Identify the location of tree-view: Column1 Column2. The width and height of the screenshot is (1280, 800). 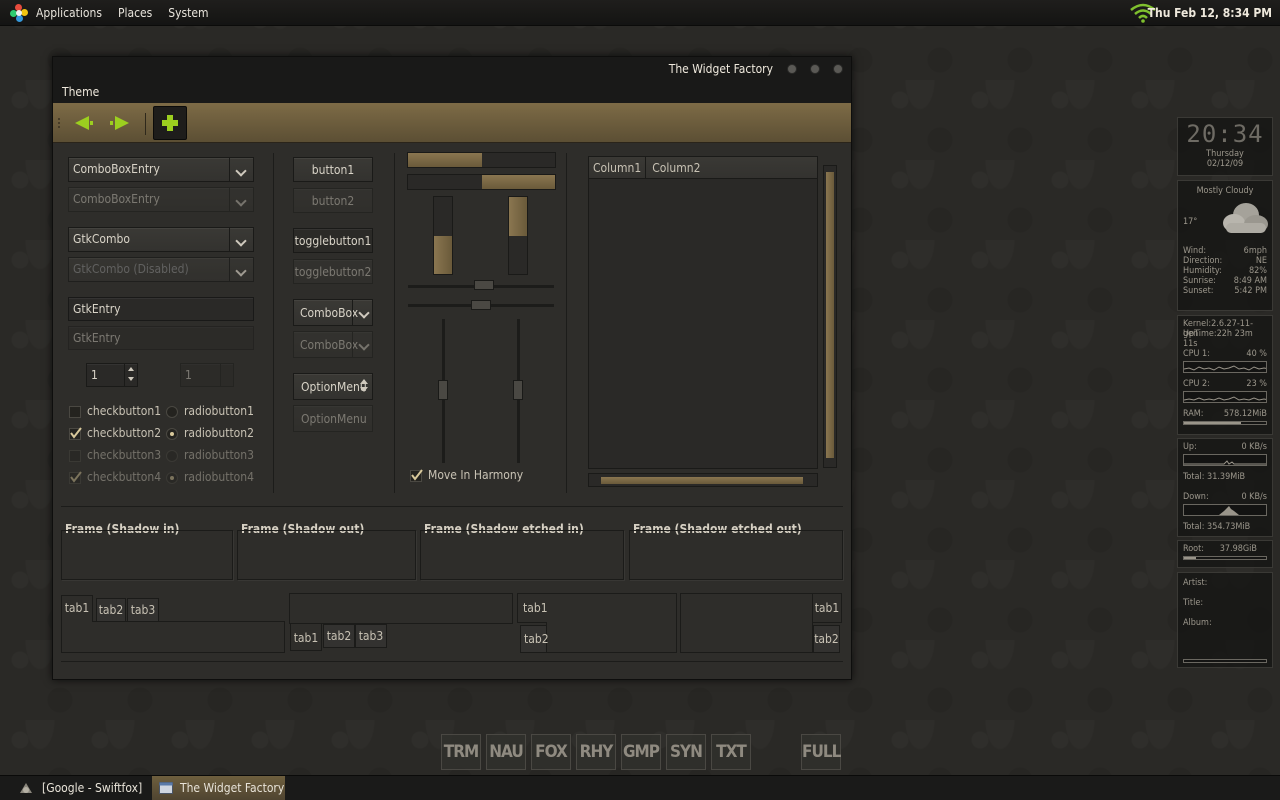
(703, 312).